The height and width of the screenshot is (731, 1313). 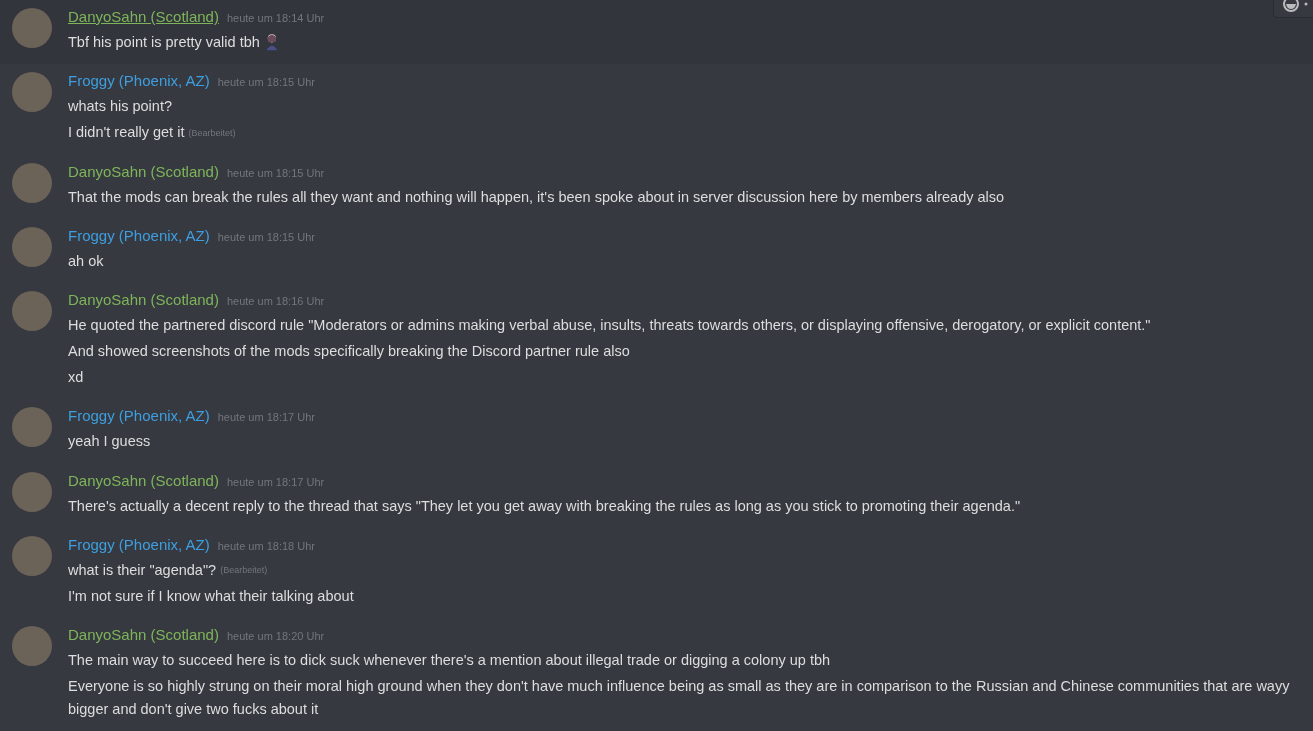 What do you see at coordinates (349, 351) in the screenshot?
I see `message-text: And showed screenshots of the mods specifically breaking the Discord partner rule also` at bounding box center [349, 351].